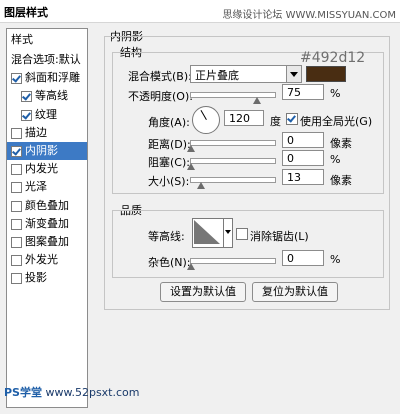 The width and height of the screenshot is (400, 414). I want to click on chevron-down-icon, so click(293, 74).